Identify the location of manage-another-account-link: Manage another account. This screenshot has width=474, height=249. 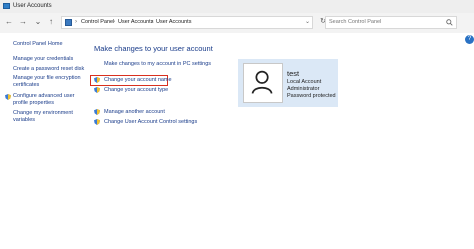
(134, 112).